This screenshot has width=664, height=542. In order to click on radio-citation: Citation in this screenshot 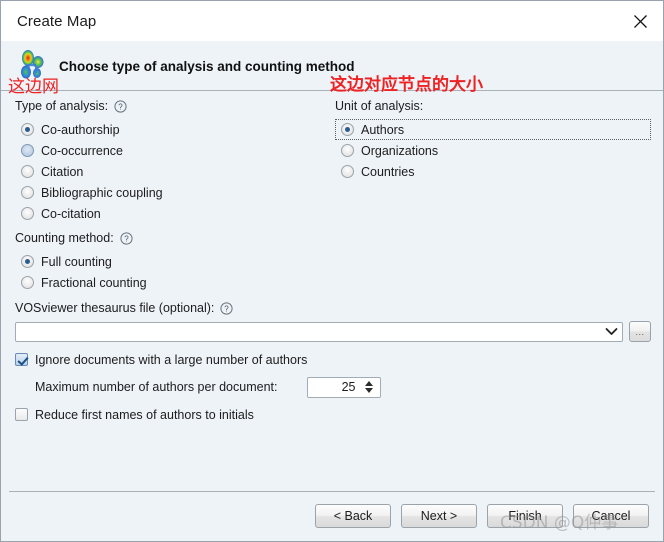, I will do `click(170, 171)`.